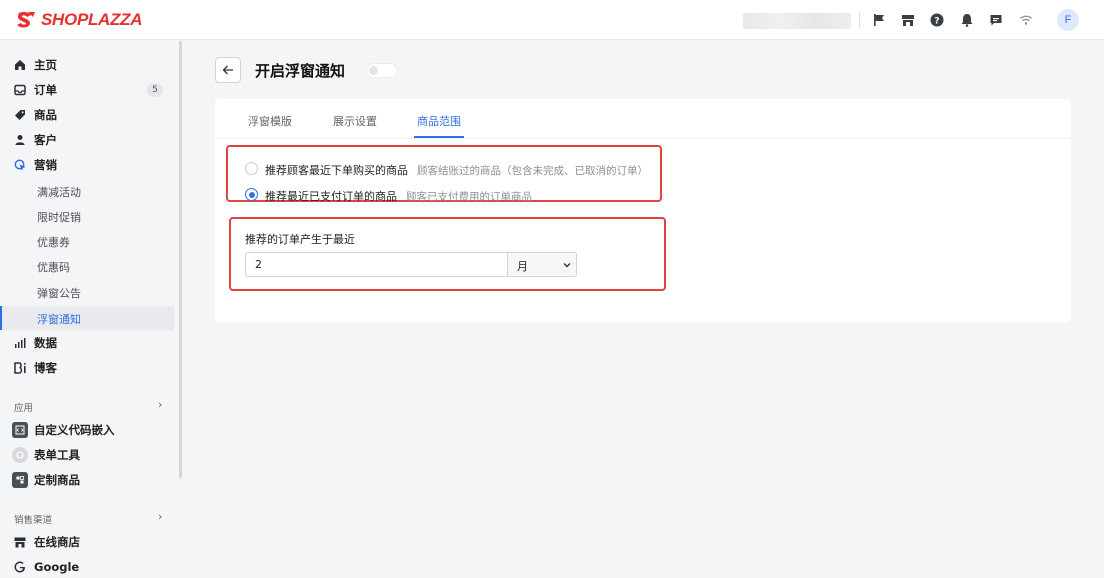 This screenshot has width=1104, height=578. I want to click on sidebar-item-label: 商品, so click(45, 115).